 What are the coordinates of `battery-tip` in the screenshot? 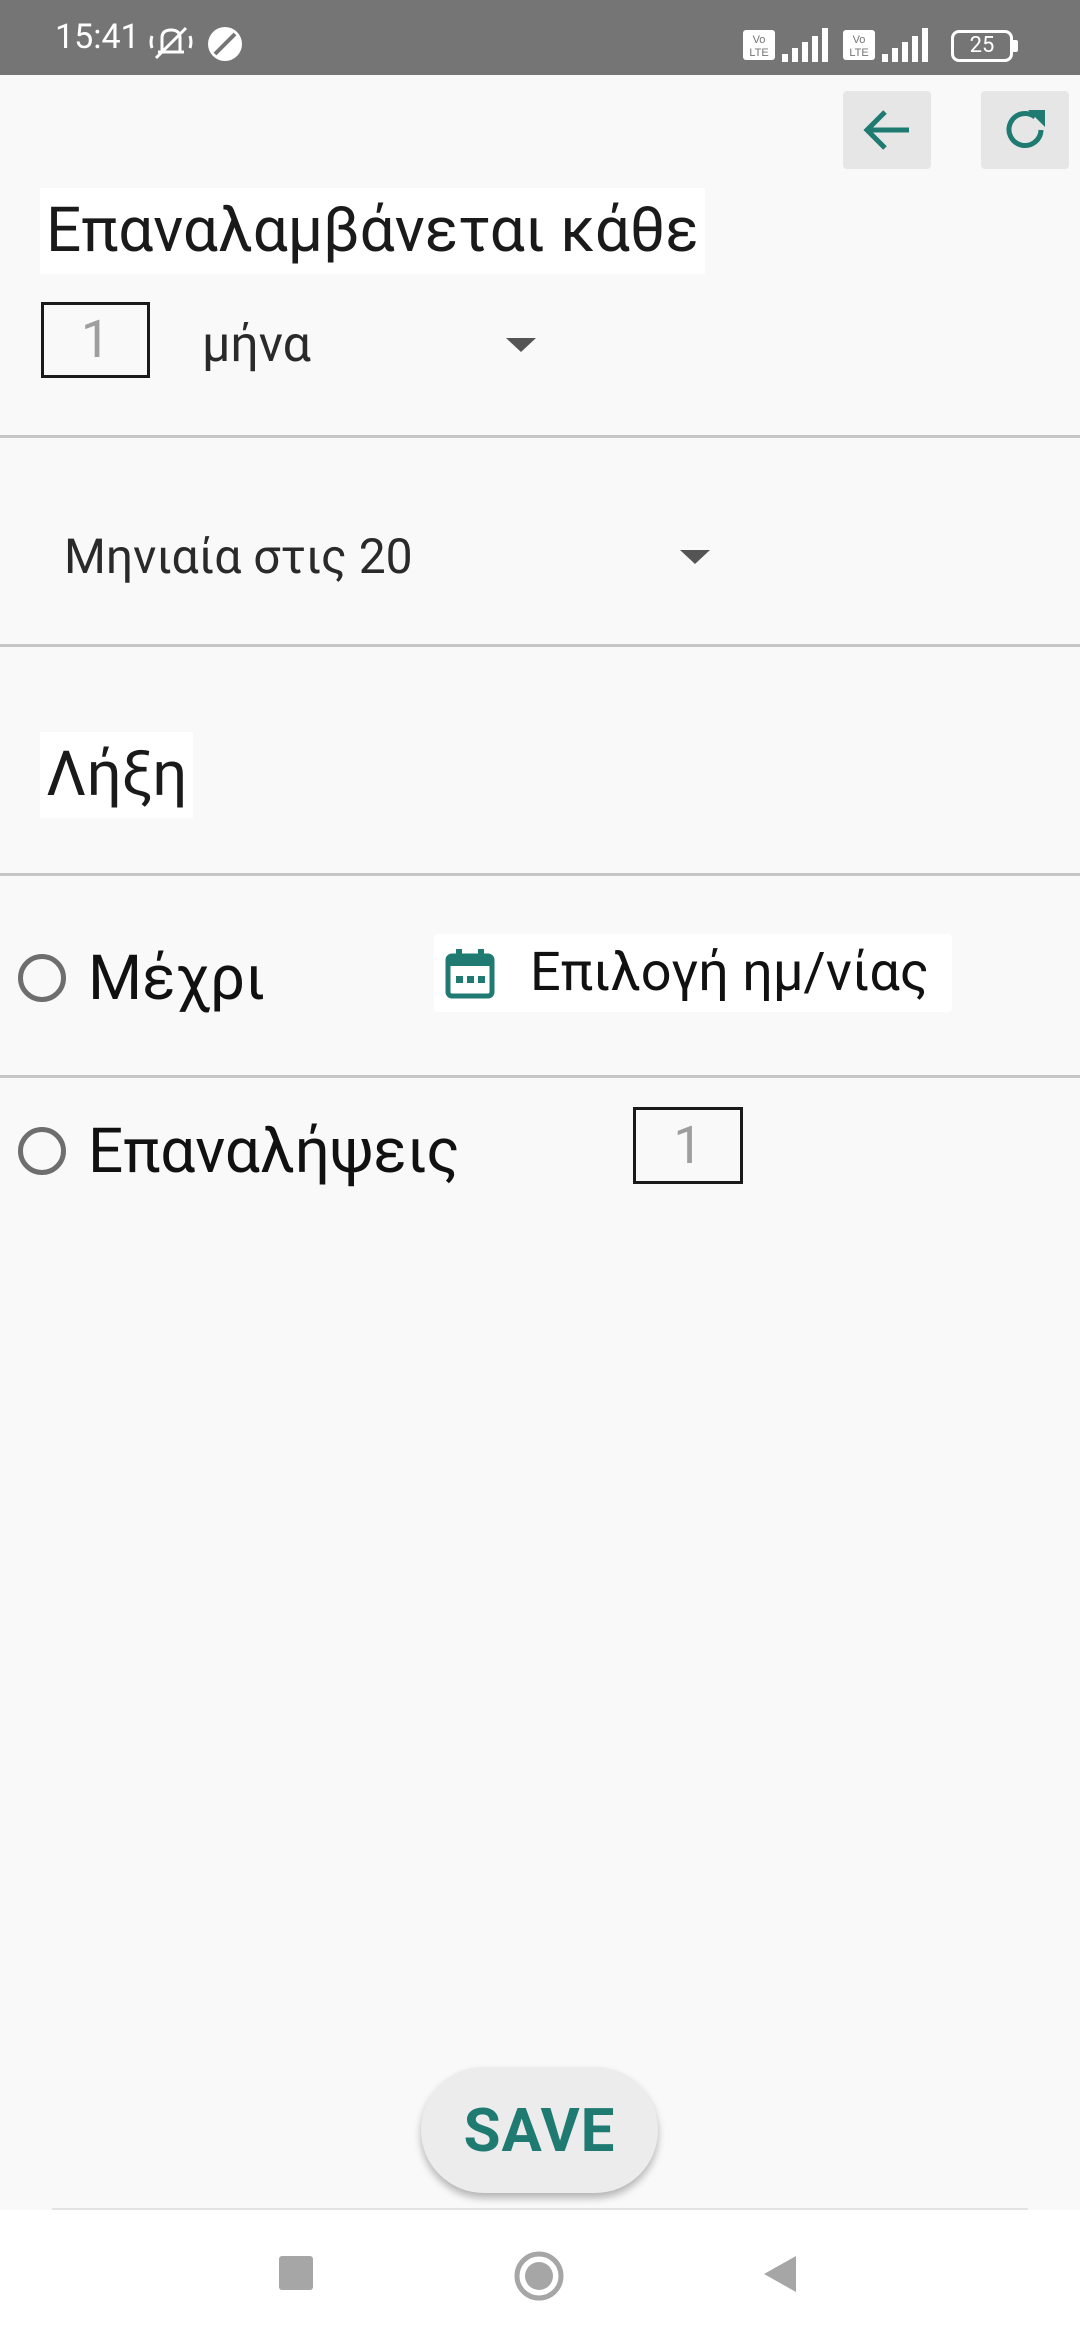 It's located at (1015, 46).